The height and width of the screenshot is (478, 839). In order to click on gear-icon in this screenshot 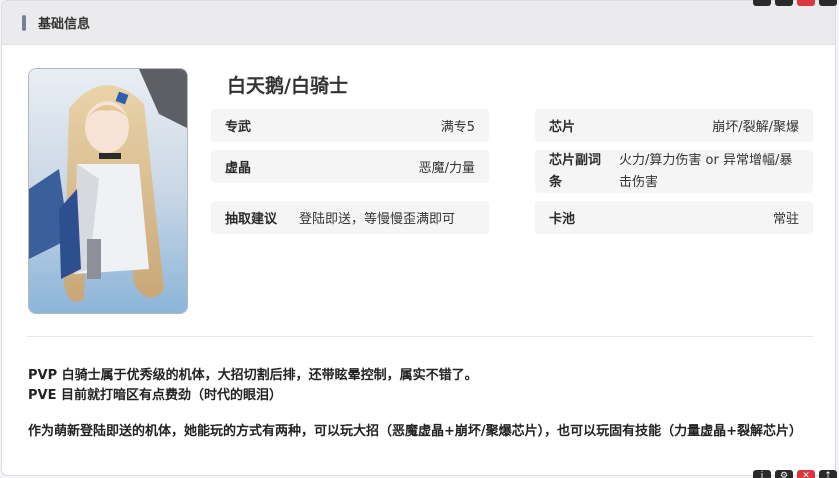, I will do `click(784, 3)`.